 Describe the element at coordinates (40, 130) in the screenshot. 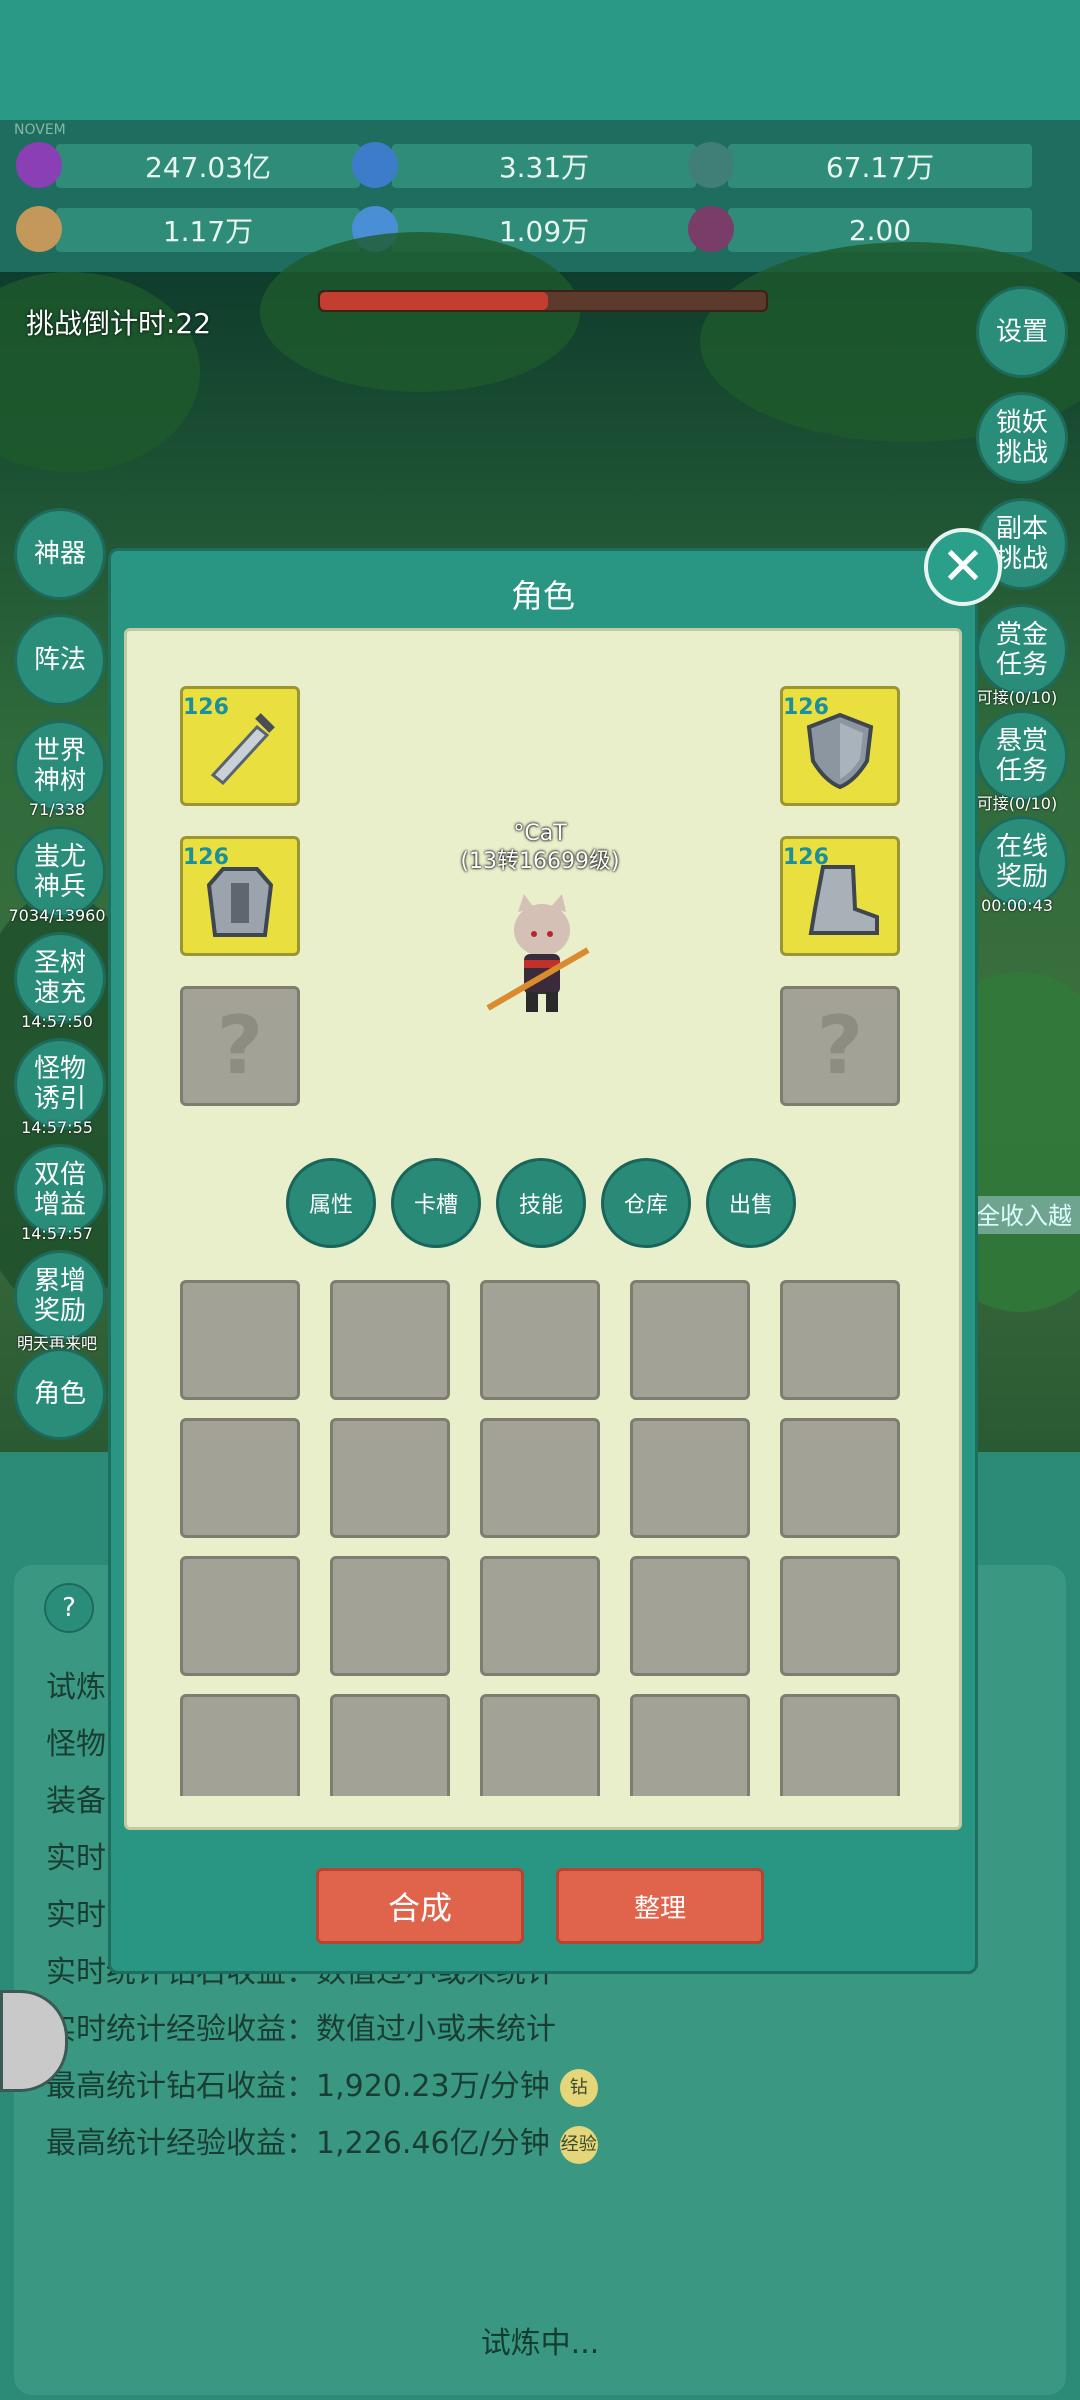

I see `panel-tag: NOVEM` at that location.